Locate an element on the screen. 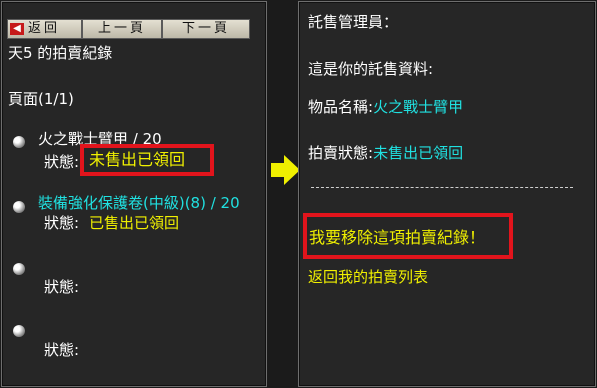  back-button-label: 返回 is located at coordinates (44, 28).